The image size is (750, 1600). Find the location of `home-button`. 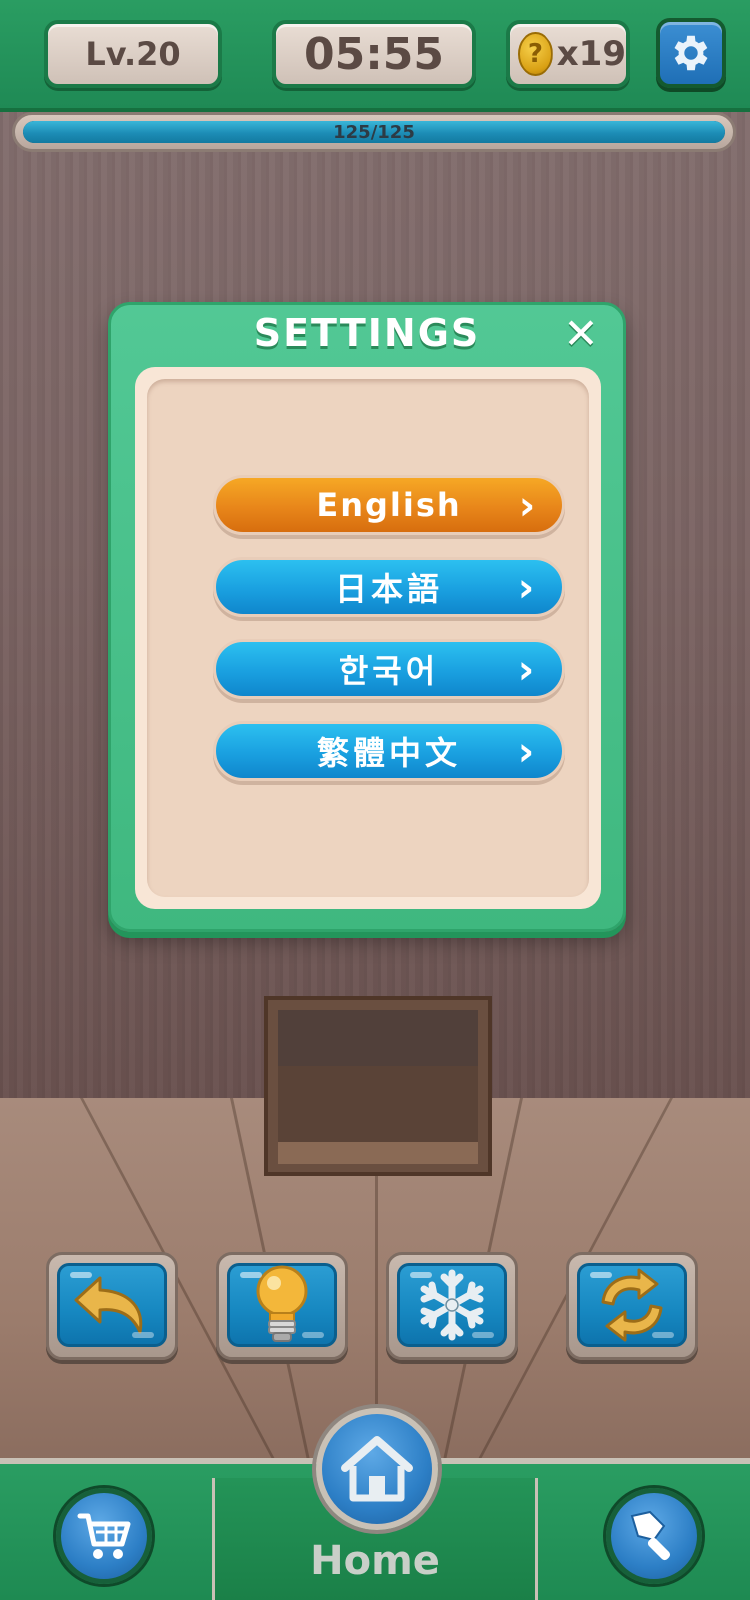

home-button is located at coordinates (377, 1469).